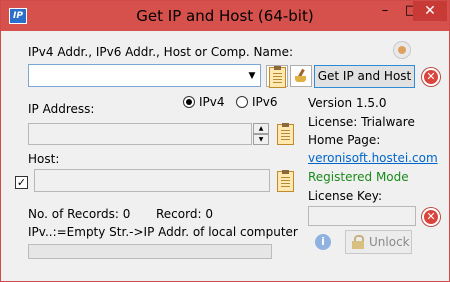 The image size is (450, 282). What do you see at coordinates (140, 134) in the screenshot?
I see `ip-address-field` at bounding box center [140, 134].